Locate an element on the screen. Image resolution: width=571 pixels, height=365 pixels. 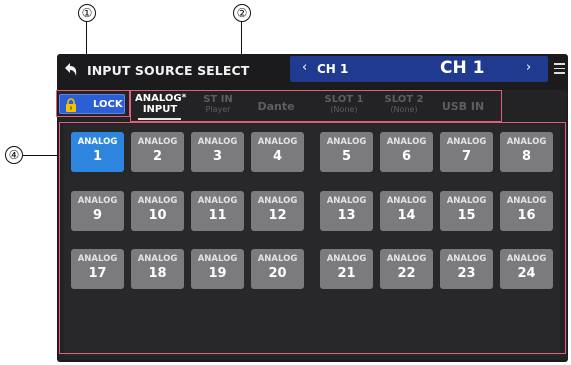
page-title: INPUT SOURCE SELECT is located at coordinates (168, 70).